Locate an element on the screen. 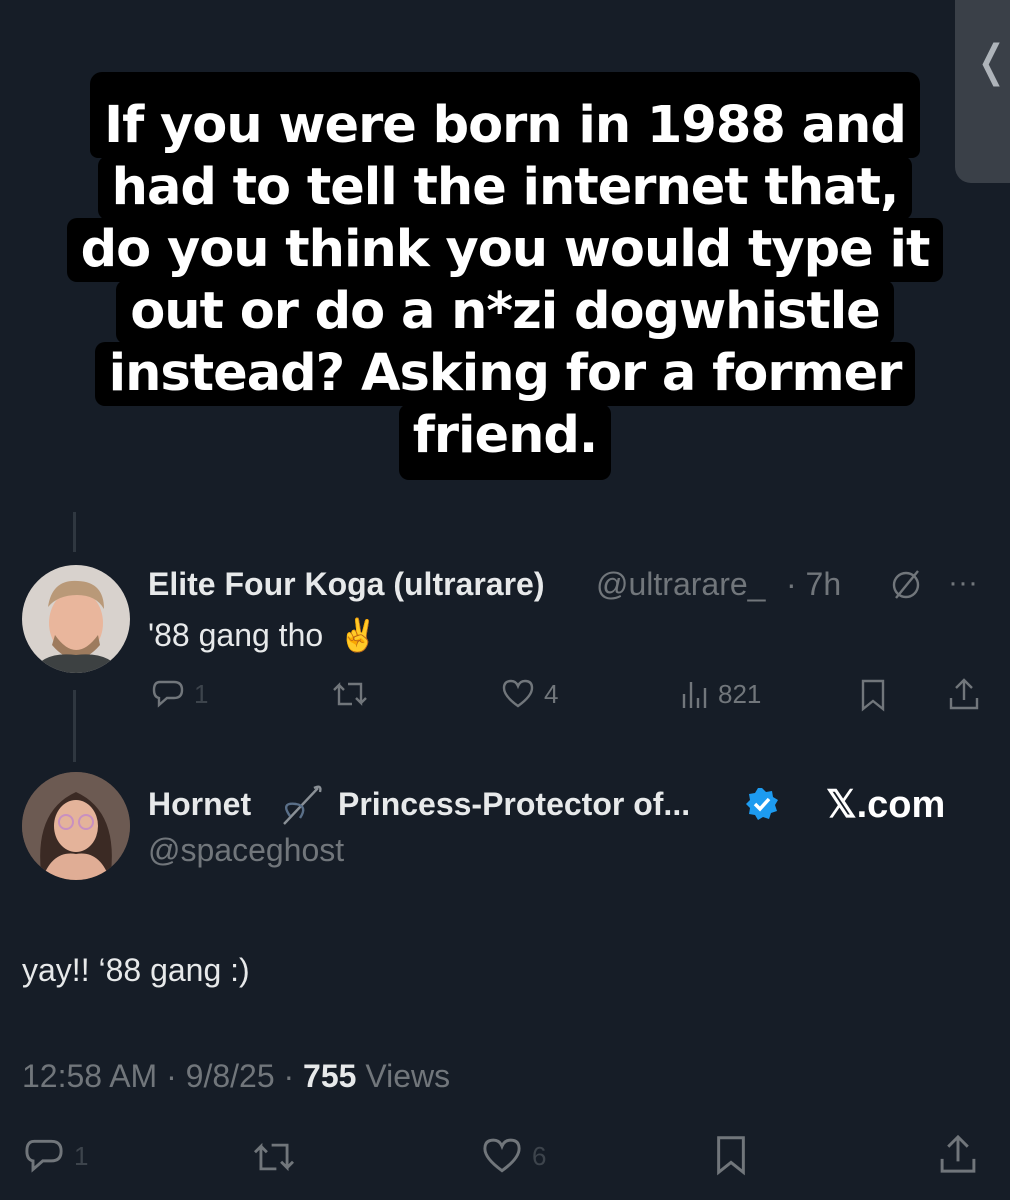 This screenshot has height=1200, width=1010. caption-line: do you think you would type it is located at coordinates (505, 250).